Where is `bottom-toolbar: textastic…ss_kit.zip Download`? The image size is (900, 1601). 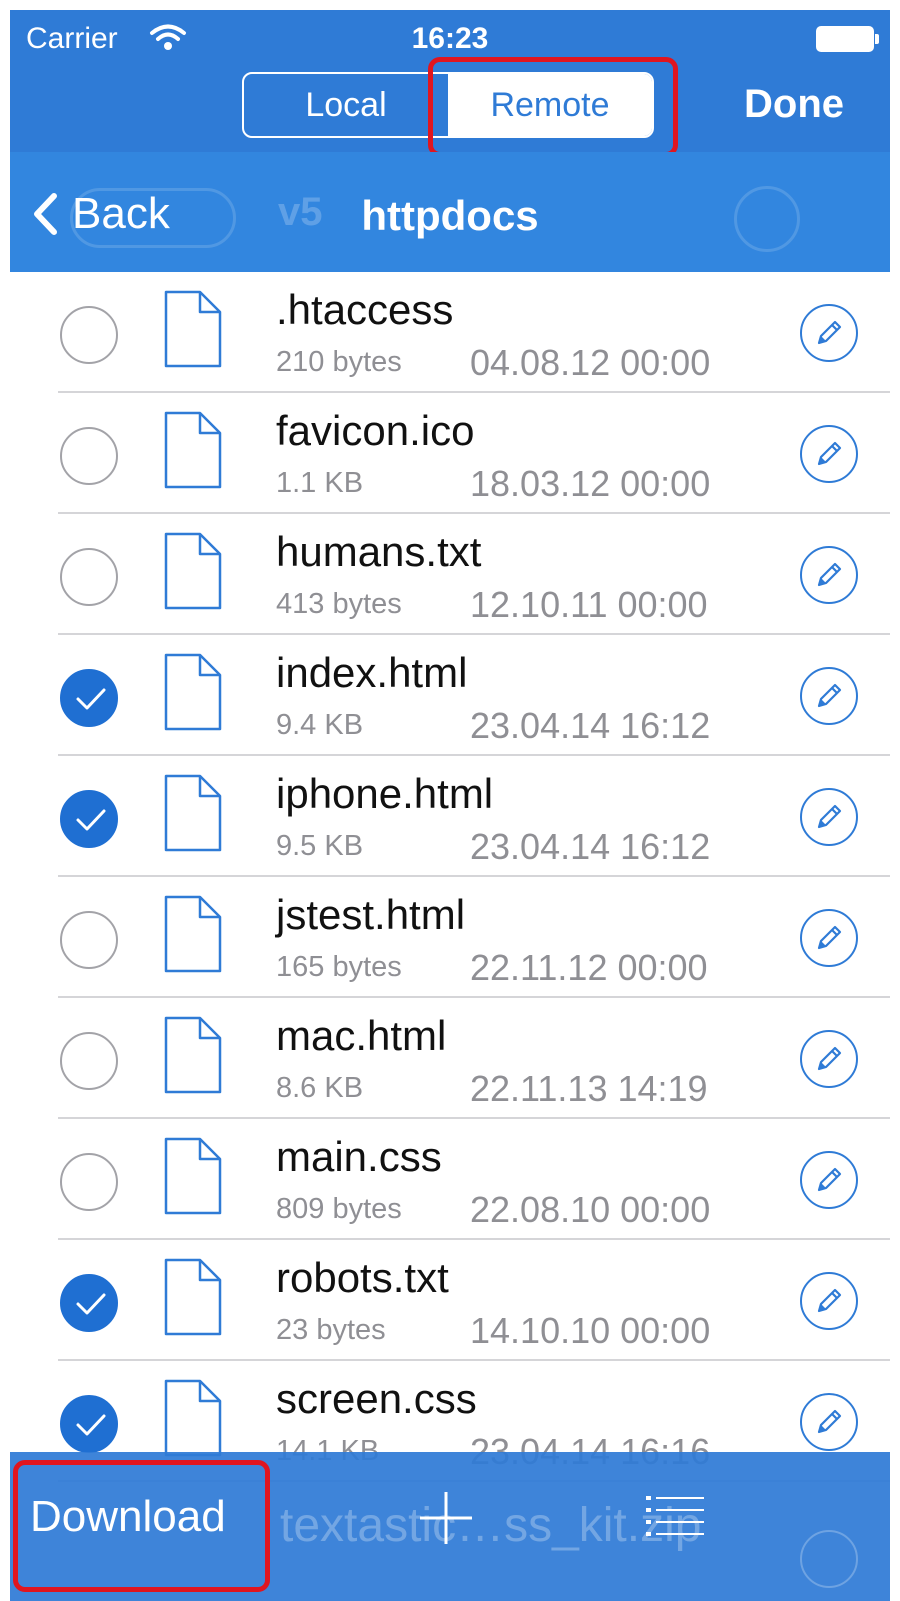 bottom-toolbar: textastic…ss_kit.zip Download is located at coordinates (450, 1526).